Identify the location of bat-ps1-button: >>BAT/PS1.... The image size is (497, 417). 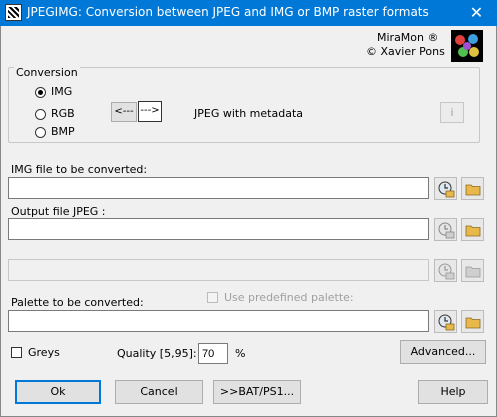
(257, 392).